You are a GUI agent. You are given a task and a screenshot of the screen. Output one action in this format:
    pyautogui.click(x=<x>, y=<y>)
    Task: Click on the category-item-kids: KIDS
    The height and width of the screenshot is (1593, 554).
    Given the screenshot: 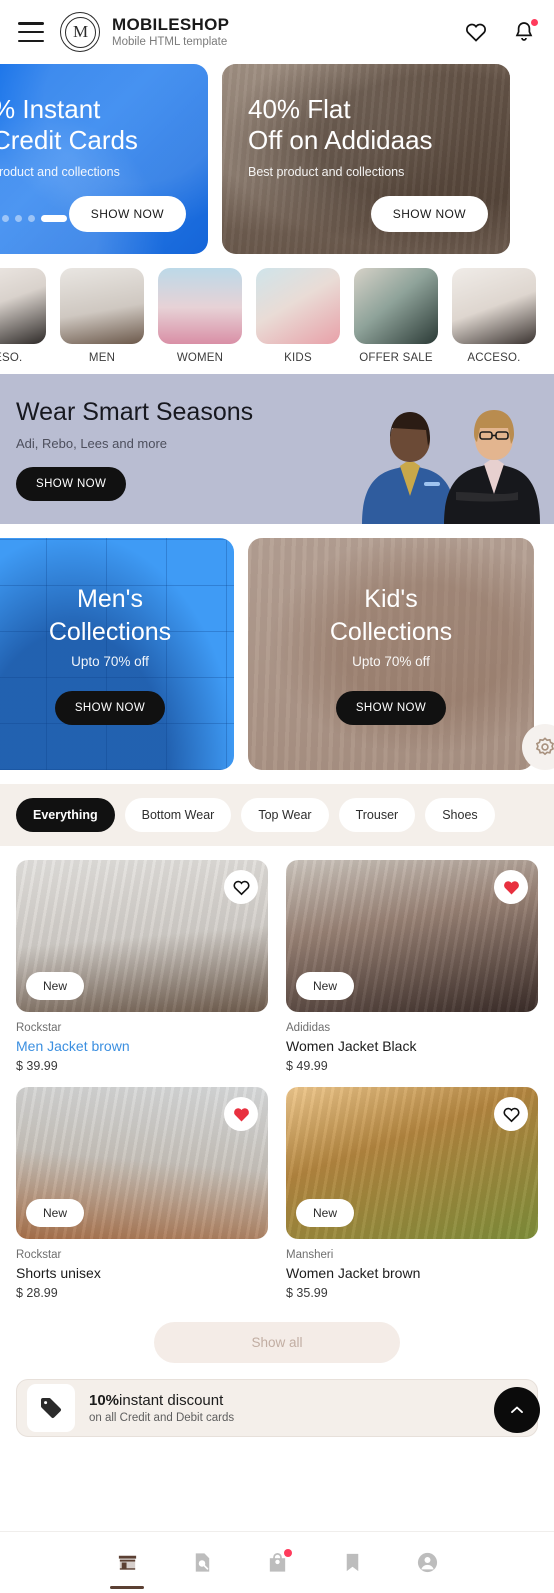 What is the action you would take?
    pyautogui.click(x=298, y=316)
    